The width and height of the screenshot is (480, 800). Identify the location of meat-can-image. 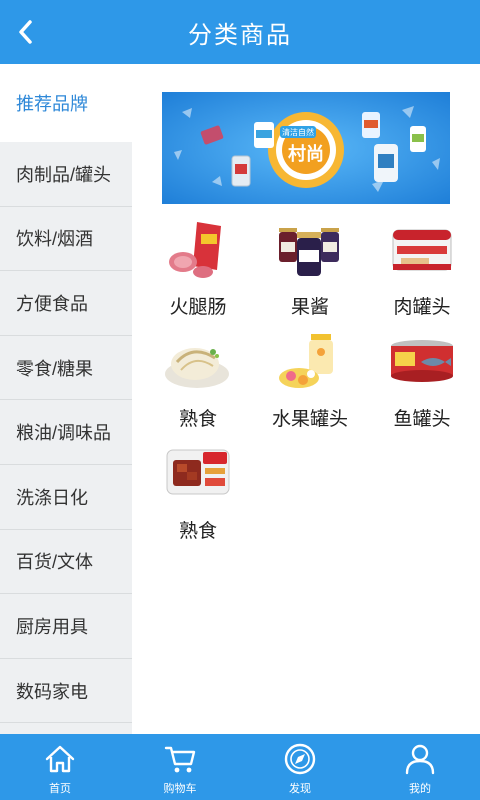
(422, 250).